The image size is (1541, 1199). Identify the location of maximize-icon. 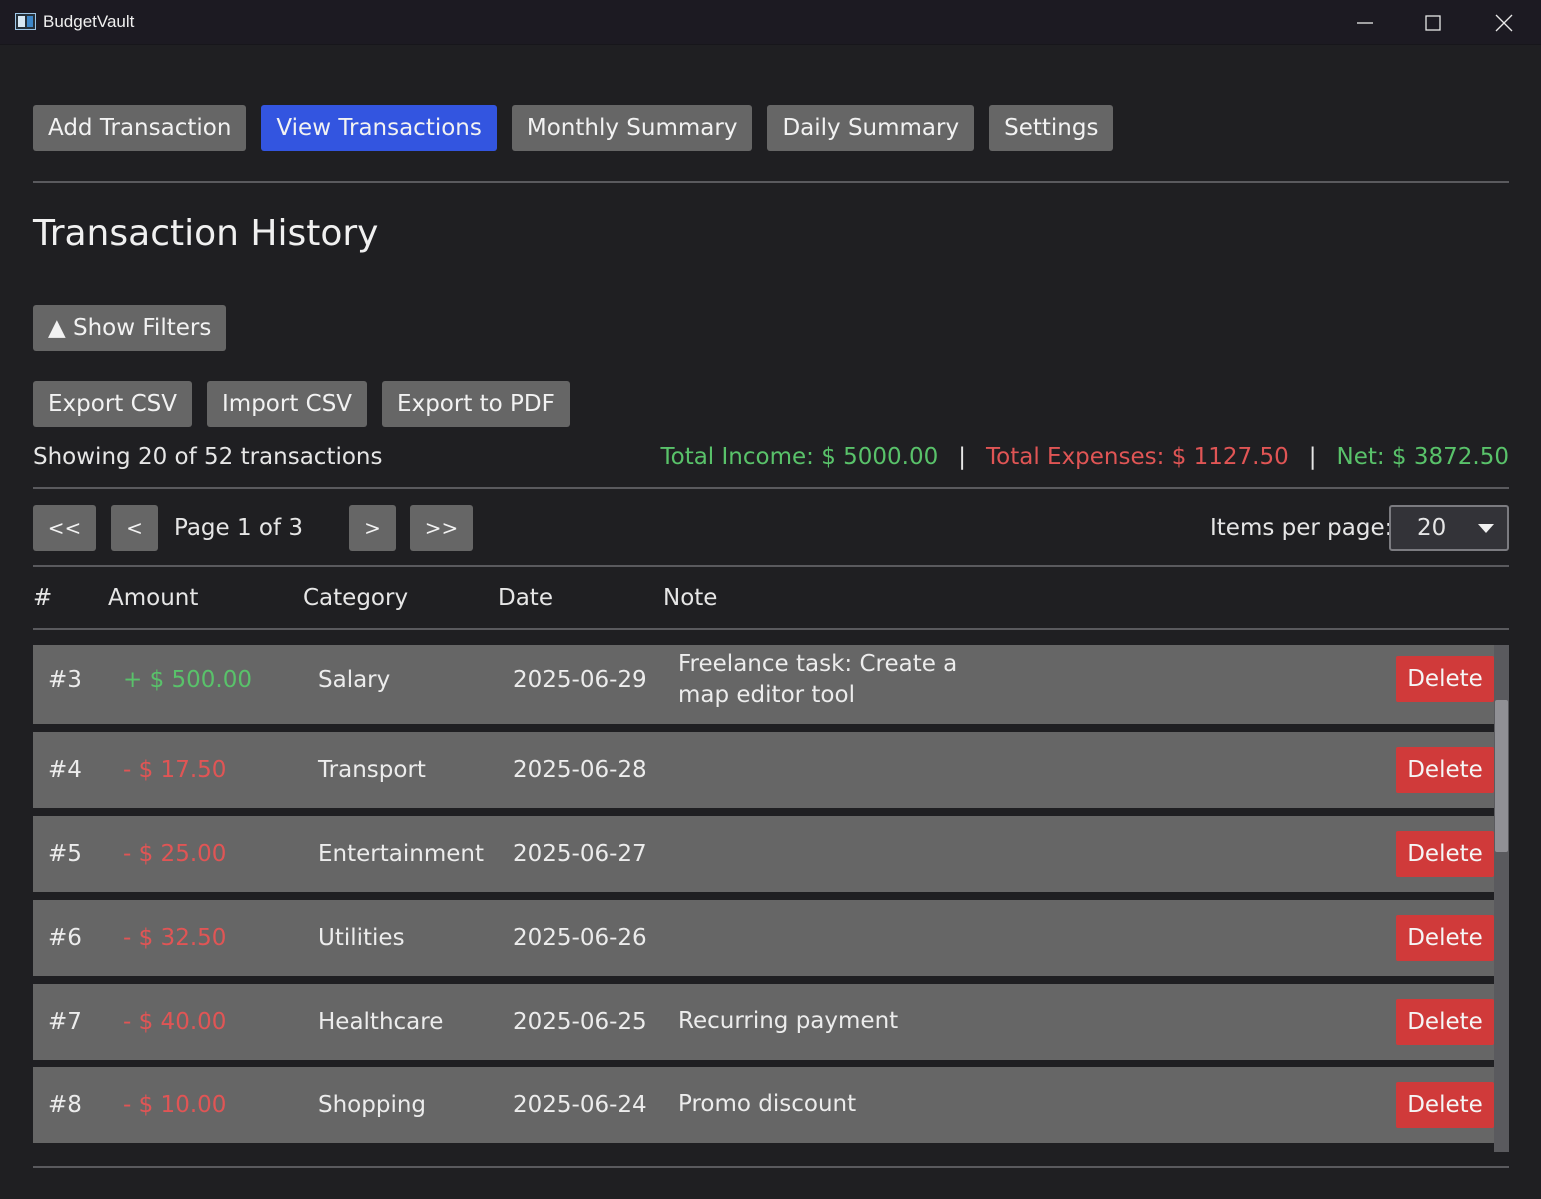
(1433, 23).